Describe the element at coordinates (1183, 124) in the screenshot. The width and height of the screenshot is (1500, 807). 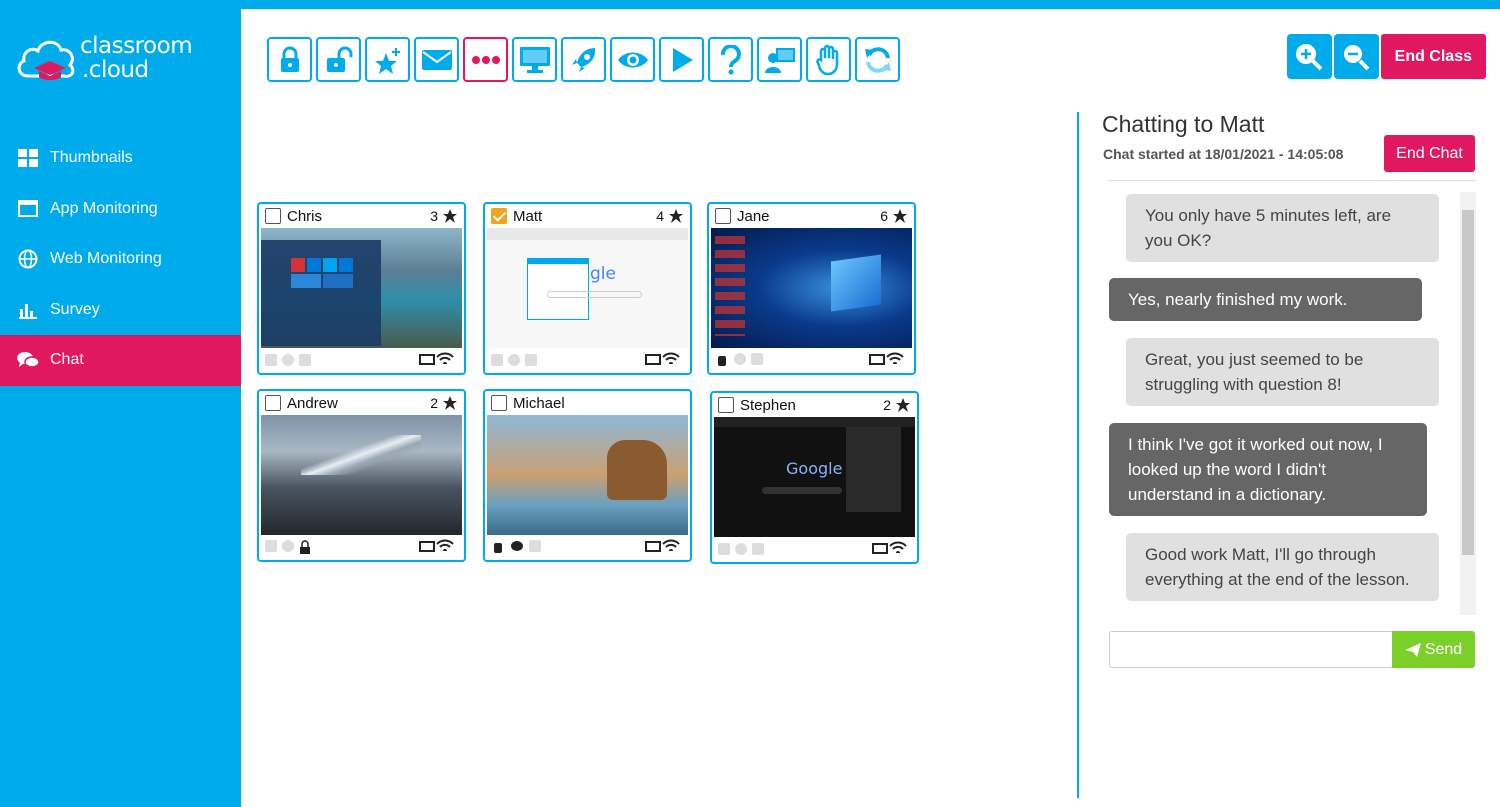
I see `chat-title: Chatting to Matt` at that location.